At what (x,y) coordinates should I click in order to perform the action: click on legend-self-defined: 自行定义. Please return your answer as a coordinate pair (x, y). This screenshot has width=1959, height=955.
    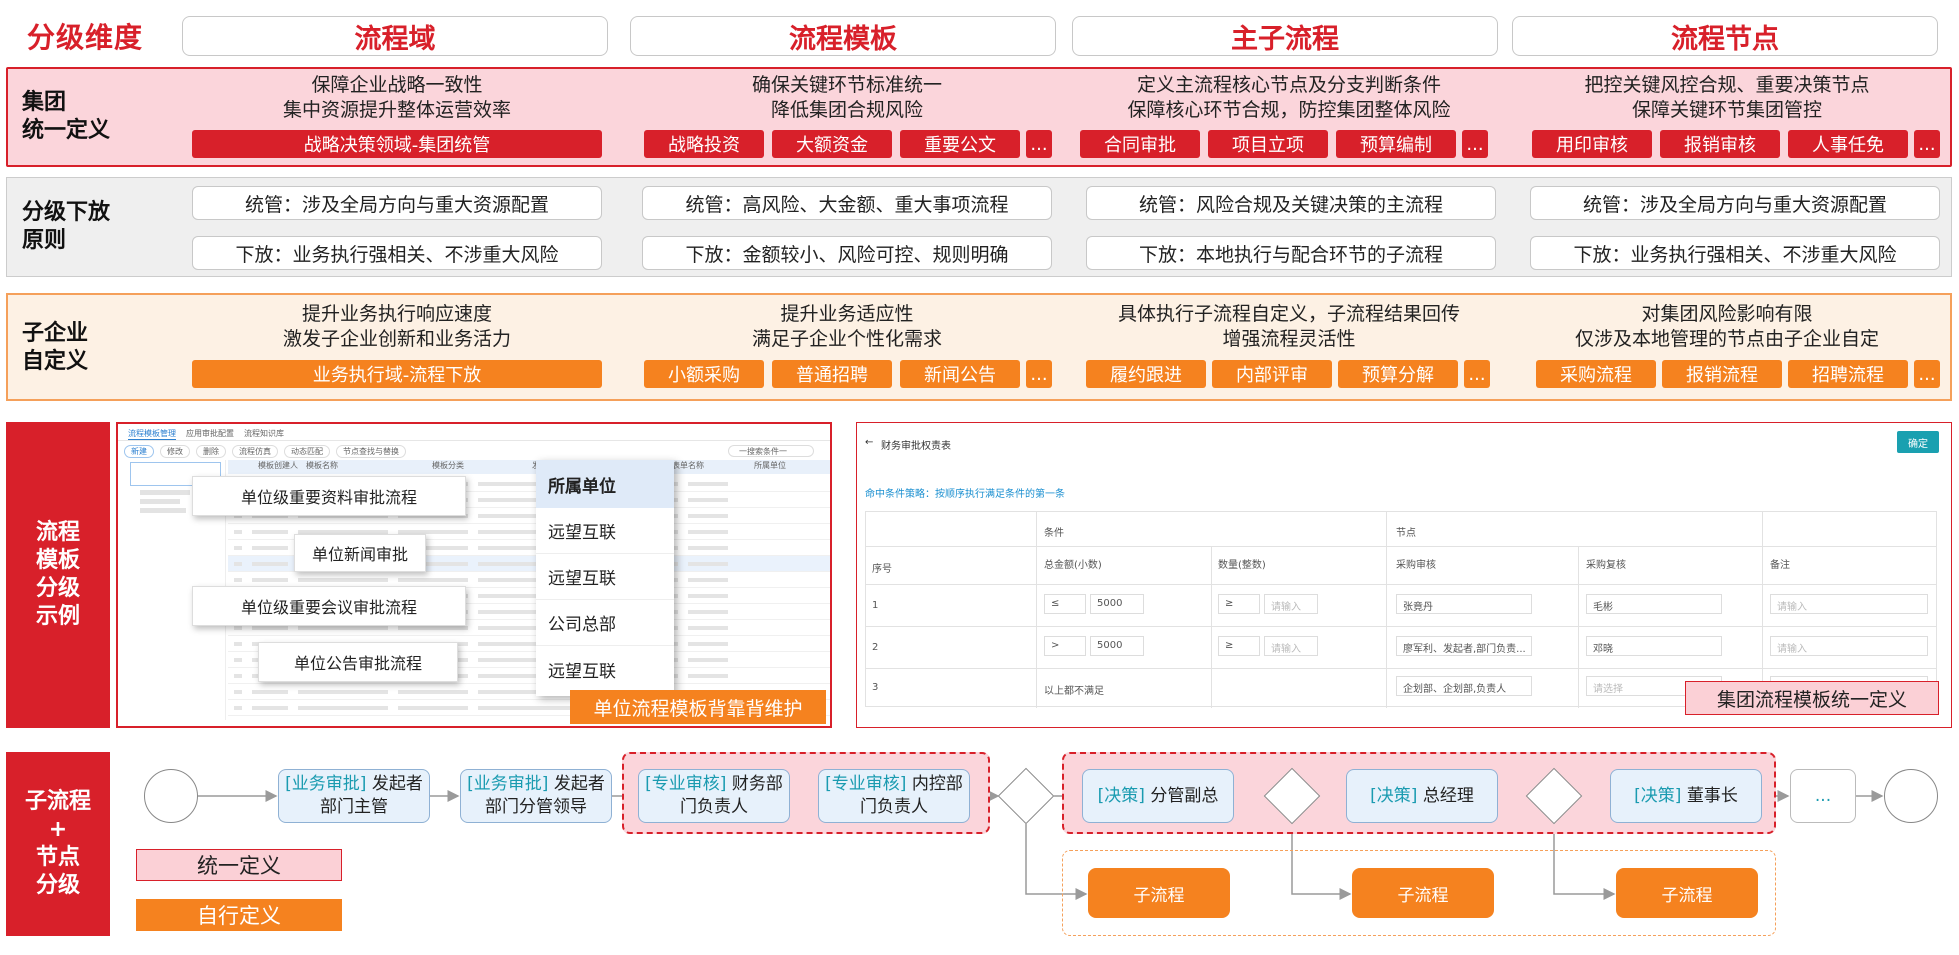
    Looking at the image, I should click on (239, 915).